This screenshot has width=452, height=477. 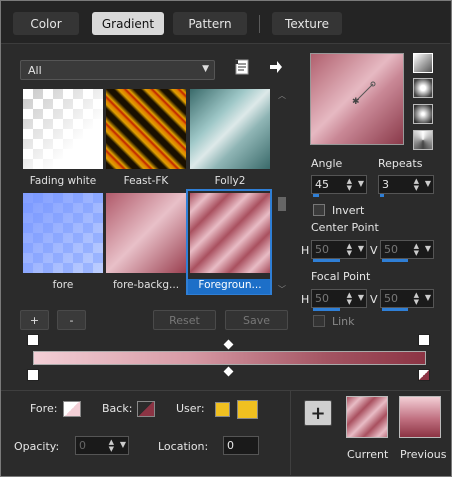 What do you see at coordinates (374, 299) in the screenshot?
I see `focal-v-label: V` at bounding box center [374, 299].